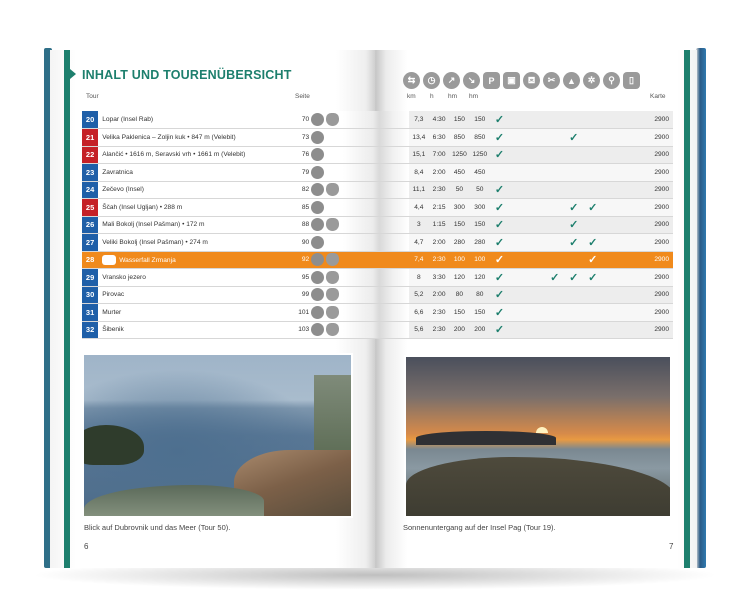 This screenshot has height=613, width=750. What do you see at coordinates (432, 96) in the screenshot?
I see `column-header-h: h` at bounding box center [432, 96].